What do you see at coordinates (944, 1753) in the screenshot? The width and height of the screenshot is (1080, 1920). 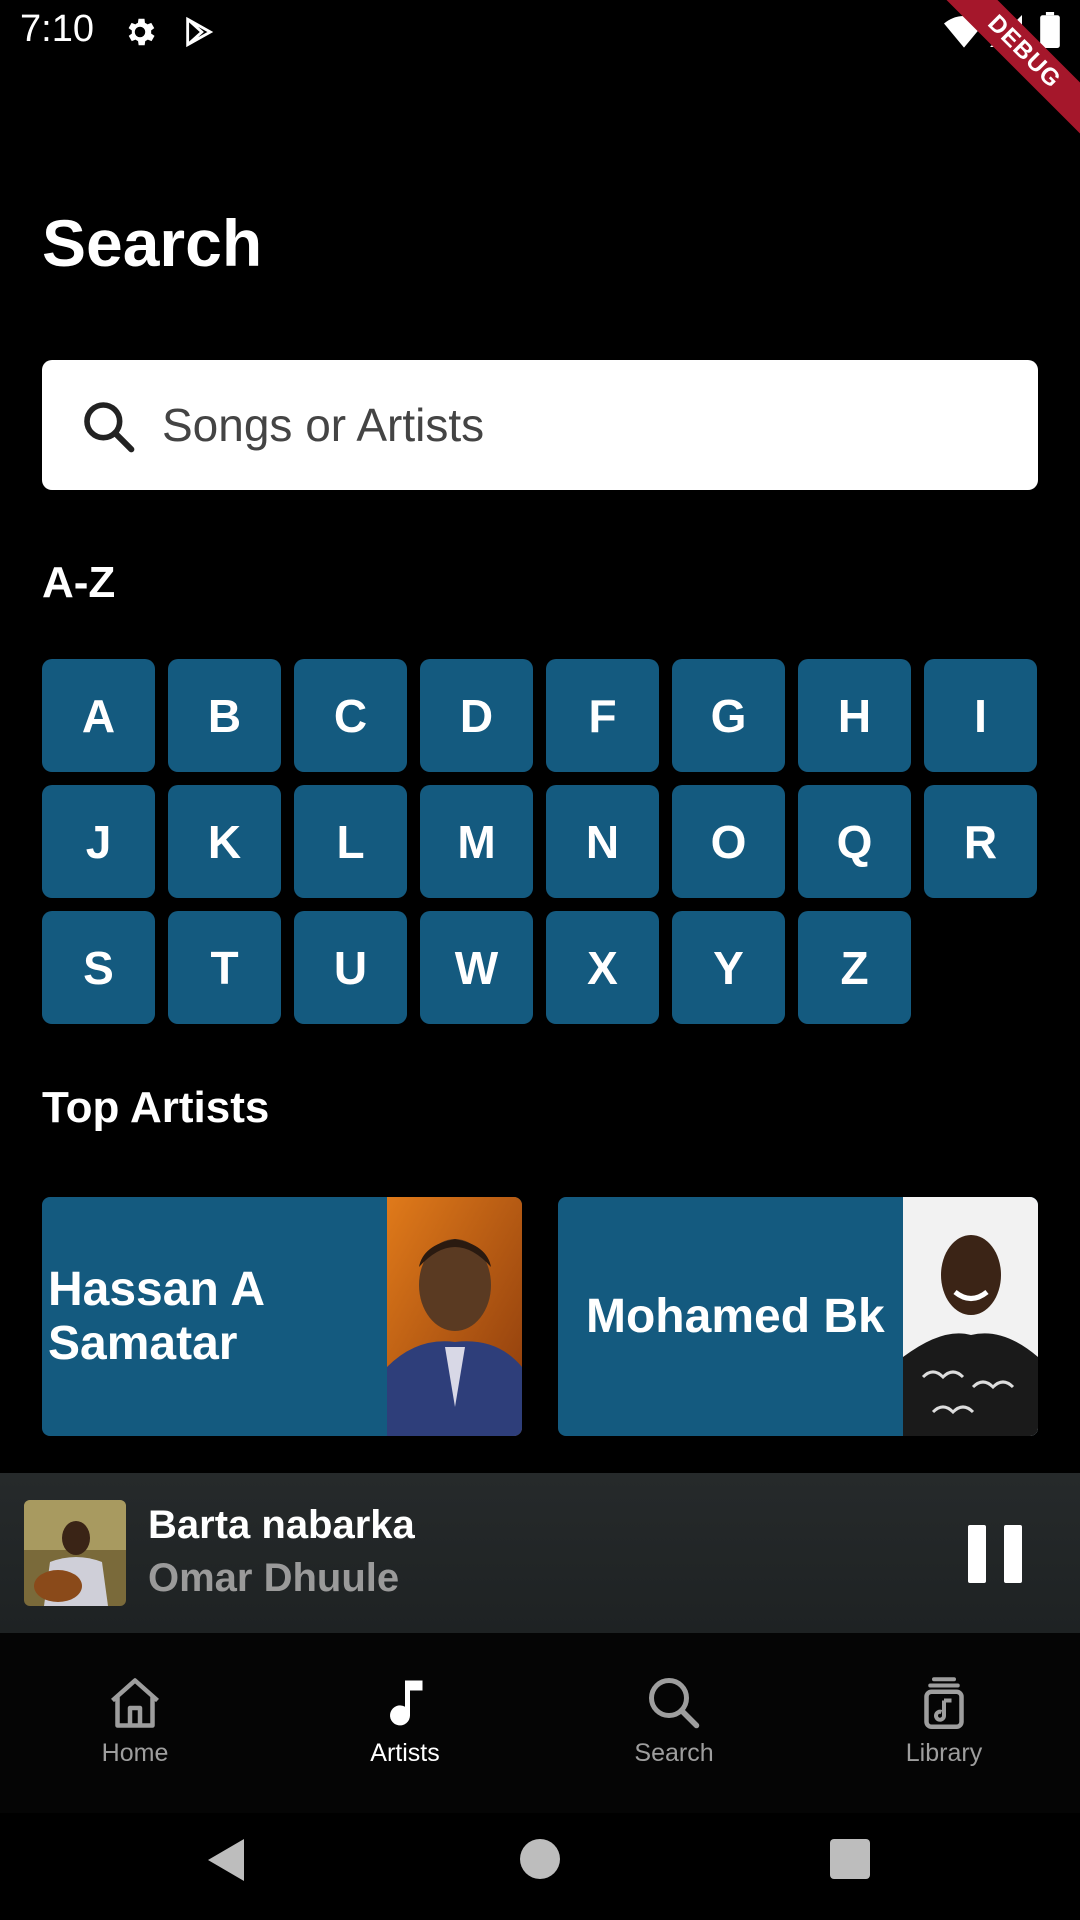 I see `nav-label-library: Library` at bounding box center [944, 1753].